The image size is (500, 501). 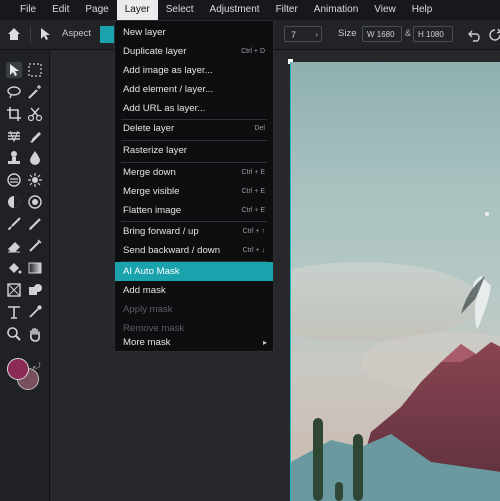 I want to click on menu-view: View, so click(x=385, y=10).